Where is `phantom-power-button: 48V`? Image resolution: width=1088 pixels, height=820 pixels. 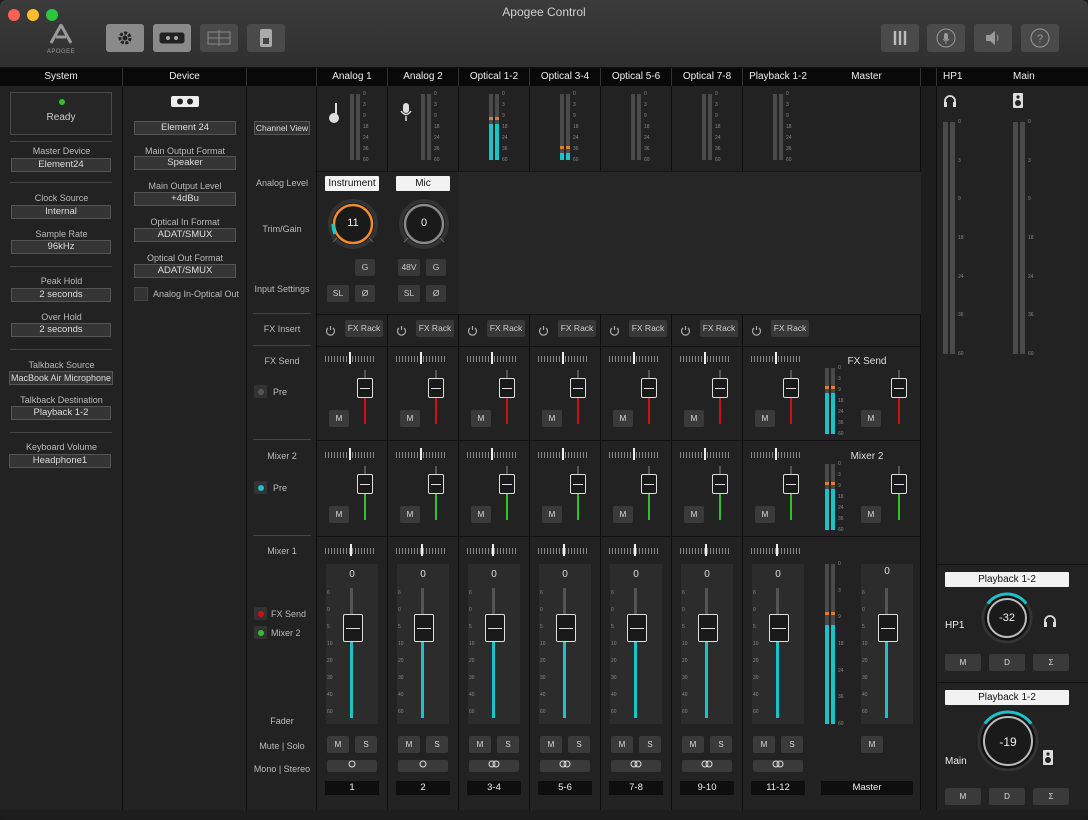
phantom-power-button: 48V is located at coordinates (409, 267).